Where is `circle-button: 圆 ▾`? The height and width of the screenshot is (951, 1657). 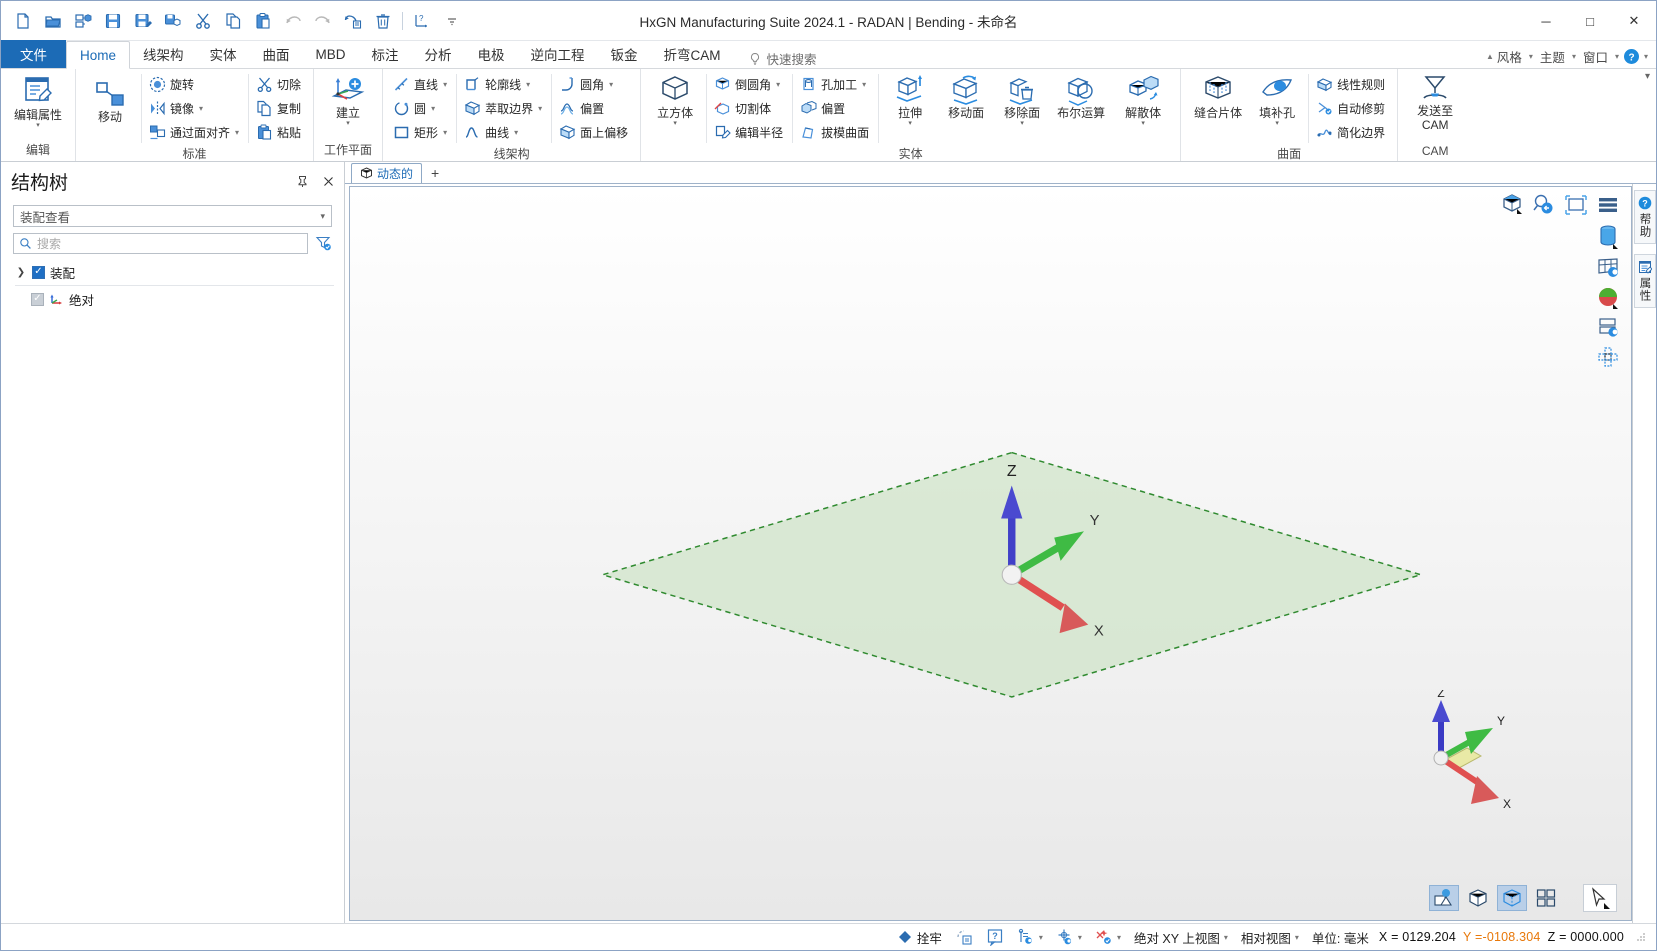 circle-button: 圆 ▾ is located at coordinates (421, 108).